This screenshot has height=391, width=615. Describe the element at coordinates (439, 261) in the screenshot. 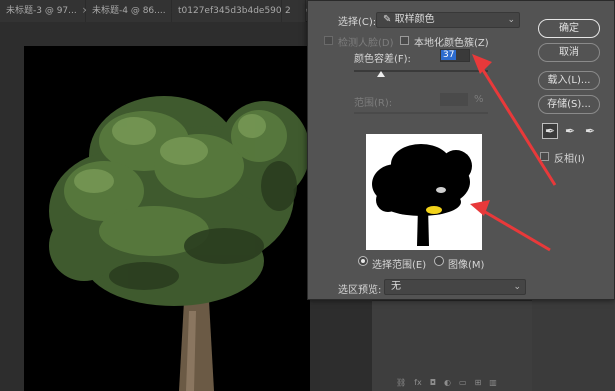

I see `image-mode-radio` at that location.